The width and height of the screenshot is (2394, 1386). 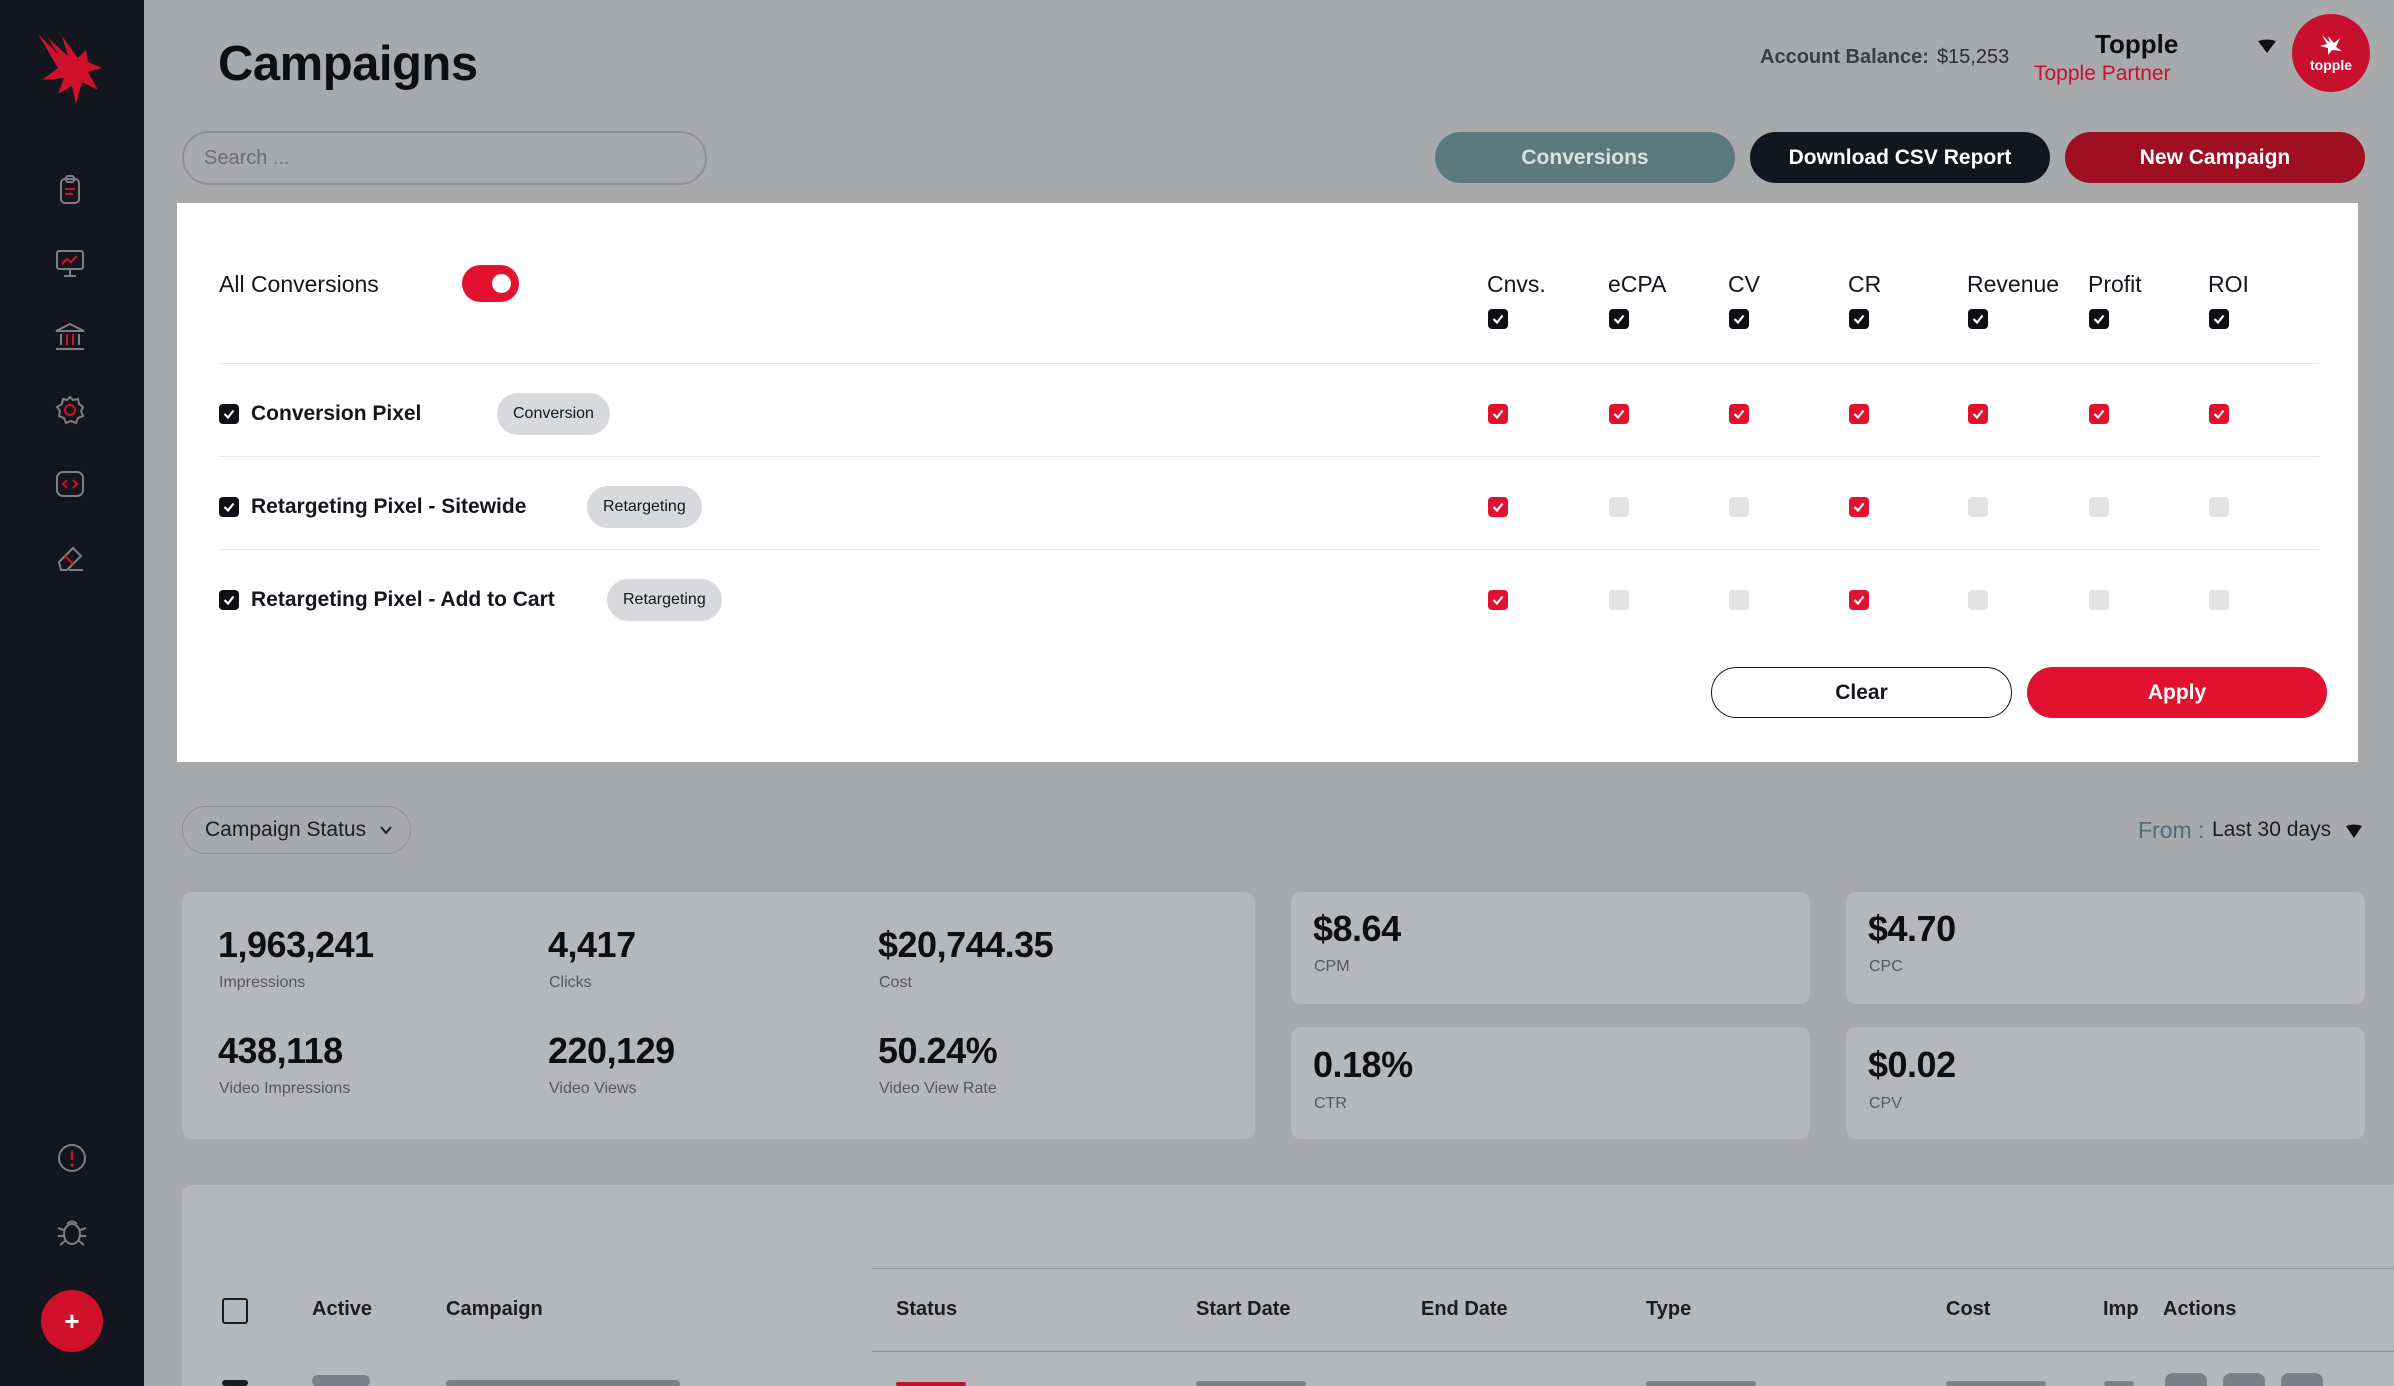 What do you see at coordinates (235, 1383) in the screenshot?
I see `row-checkbox-fragment` at bounding box center [235, 1383].